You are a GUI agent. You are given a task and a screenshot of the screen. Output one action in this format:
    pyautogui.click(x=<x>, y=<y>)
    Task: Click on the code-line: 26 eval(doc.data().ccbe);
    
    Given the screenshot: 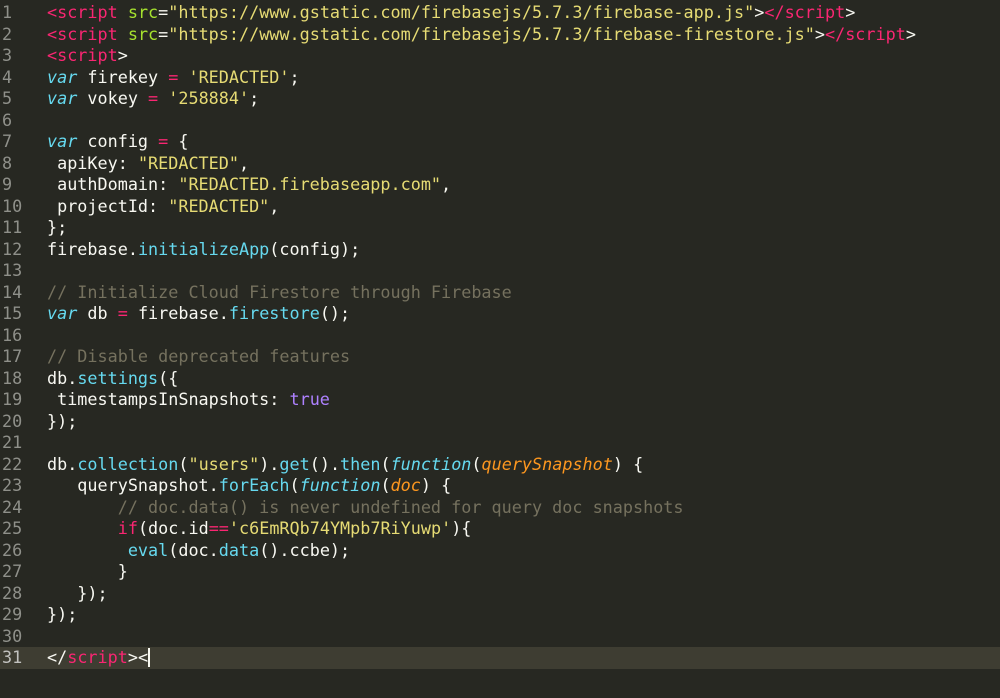 What is the action you would take?
    pyautogui.click(x=500, y=551)
    